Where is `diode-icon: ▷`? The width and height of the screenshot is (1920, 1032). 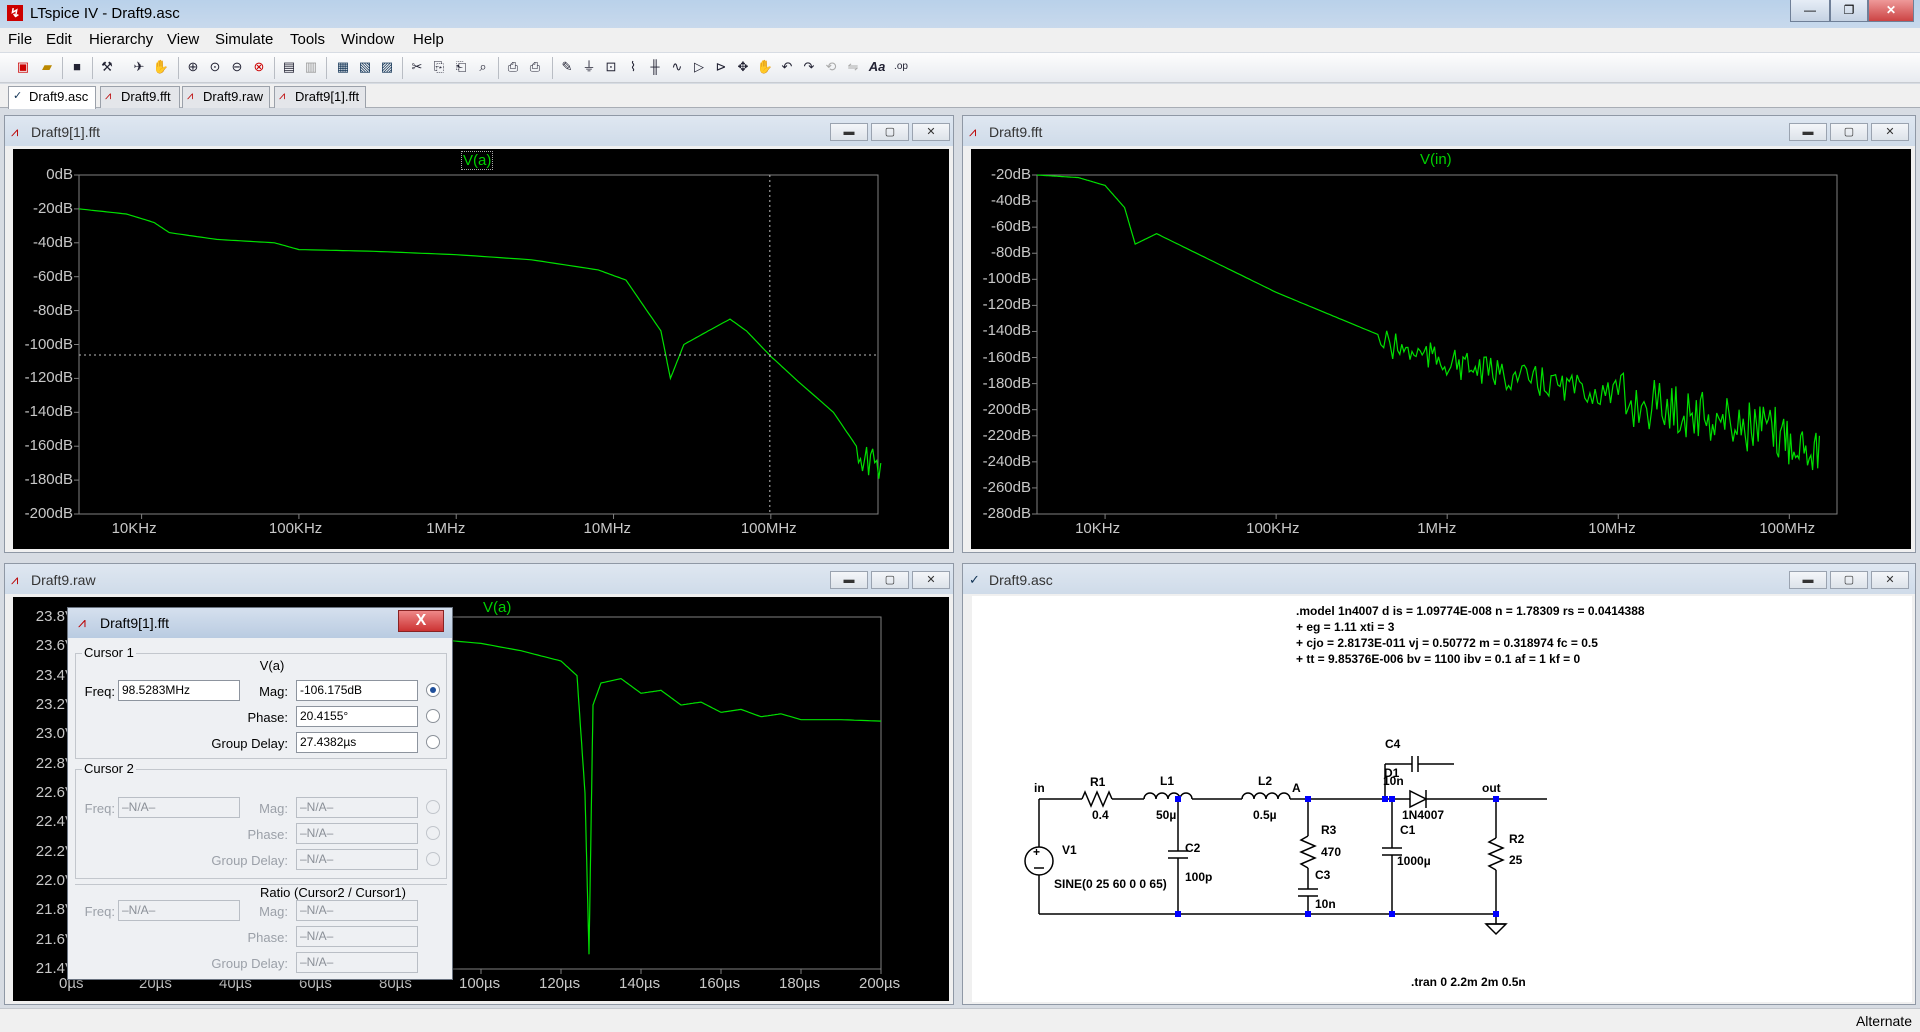 diode-icon: ▷ is located at coordinates (699, 67).